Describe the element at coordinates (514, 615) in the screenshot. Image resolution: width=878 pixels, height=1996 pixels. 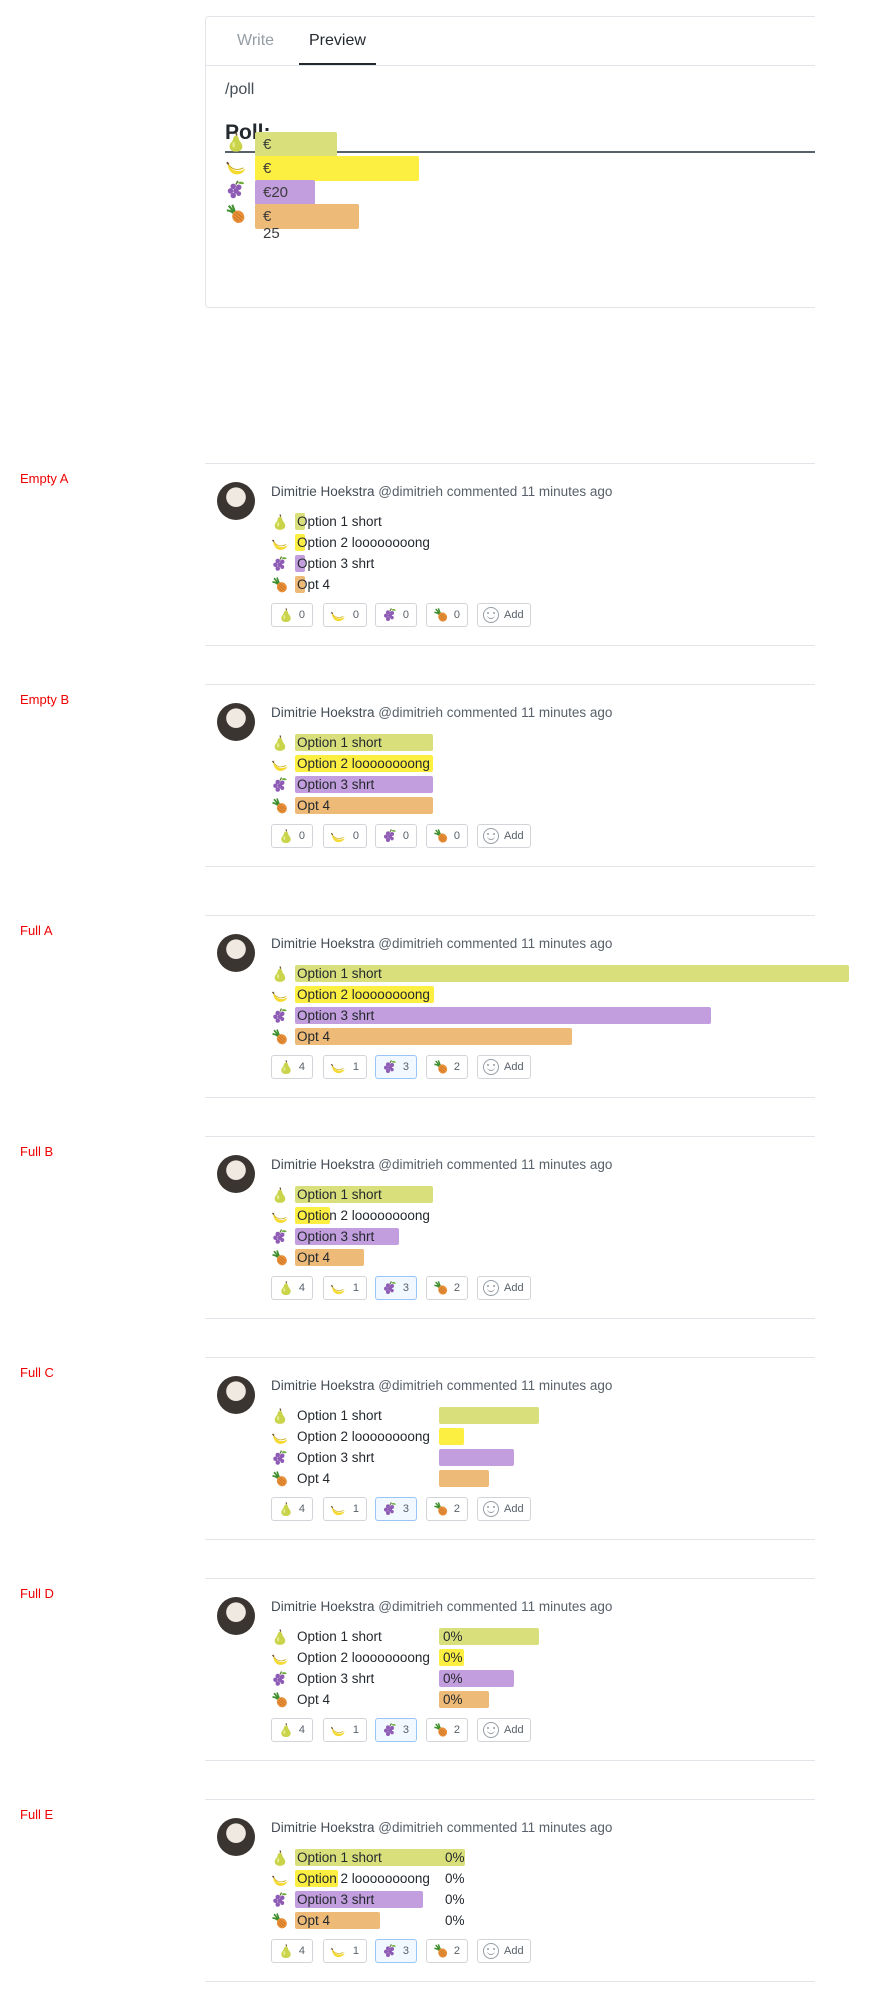
I see `add-reaction-label: Add` at that location.